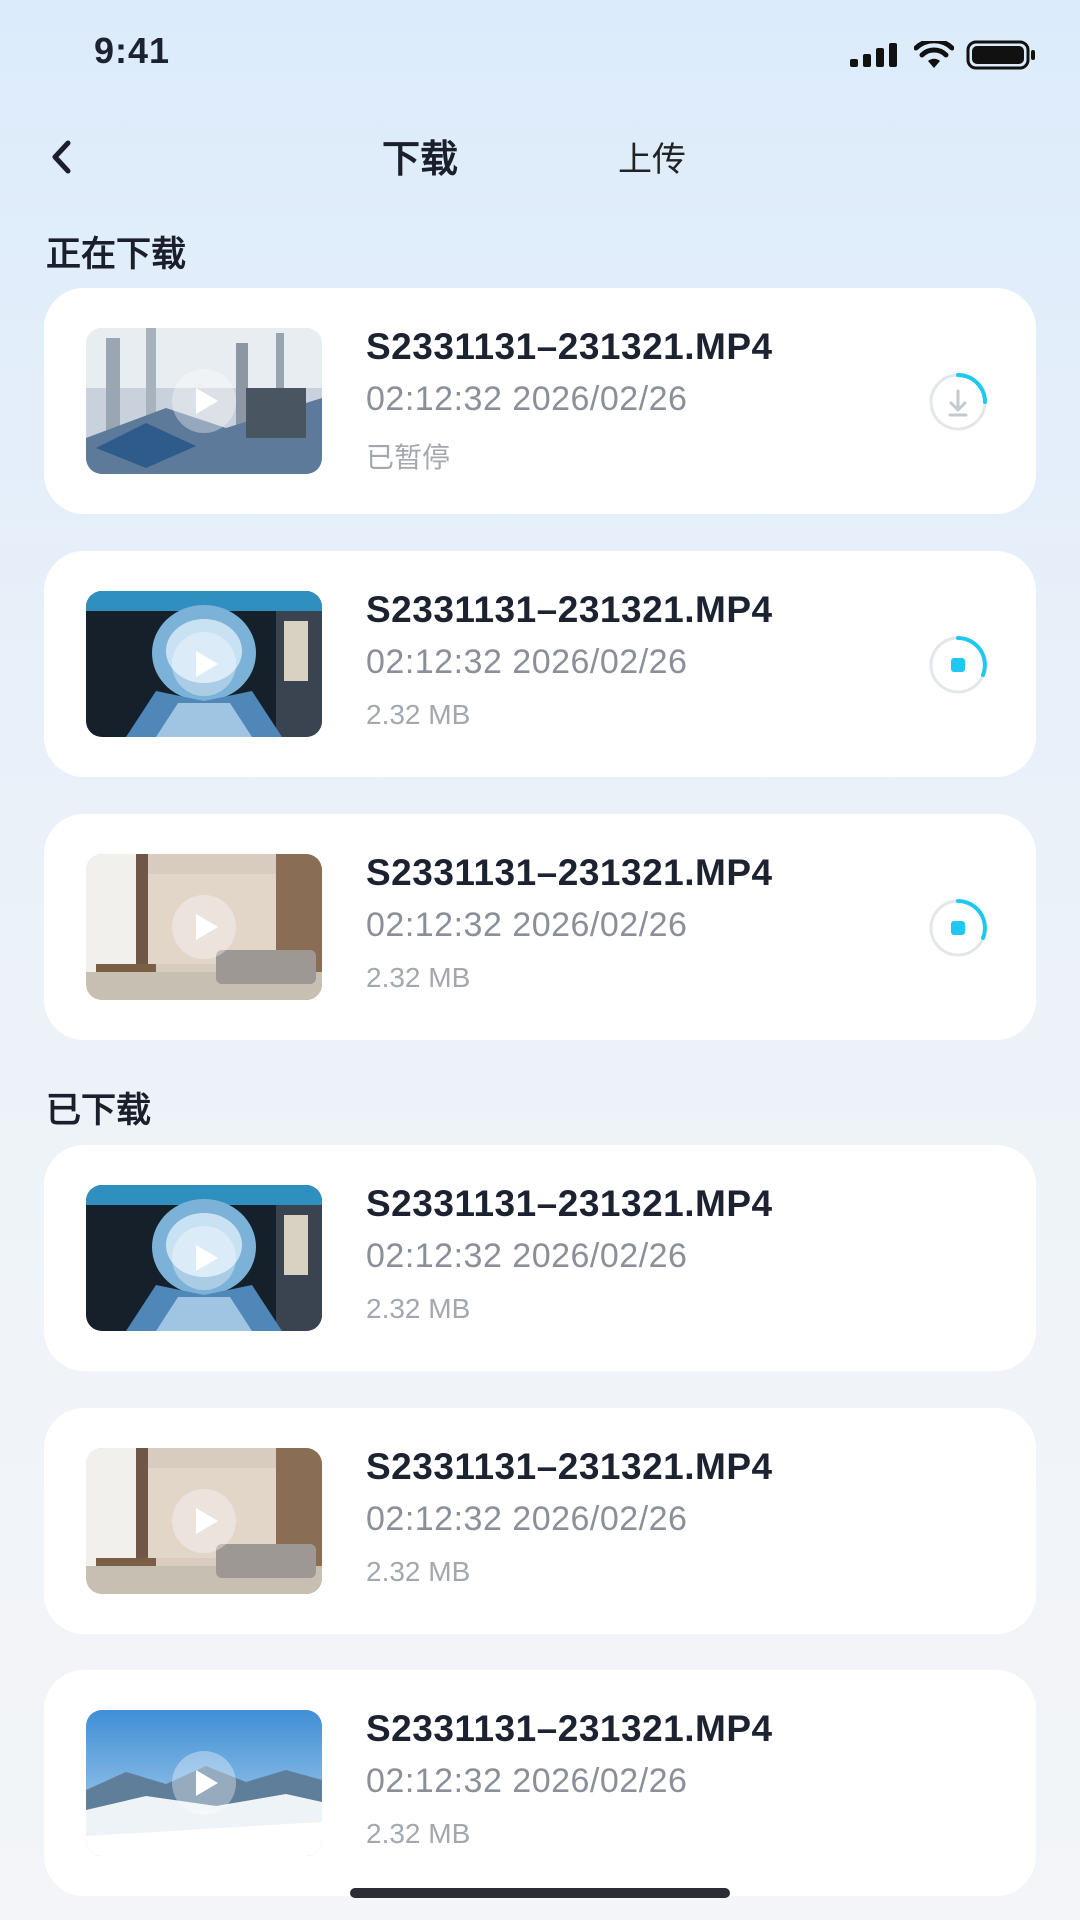  What do you see at coordinates (540, 158) in the screenshot?
I see `top-nav: 下载 上传` at bounding box center [540, 158].